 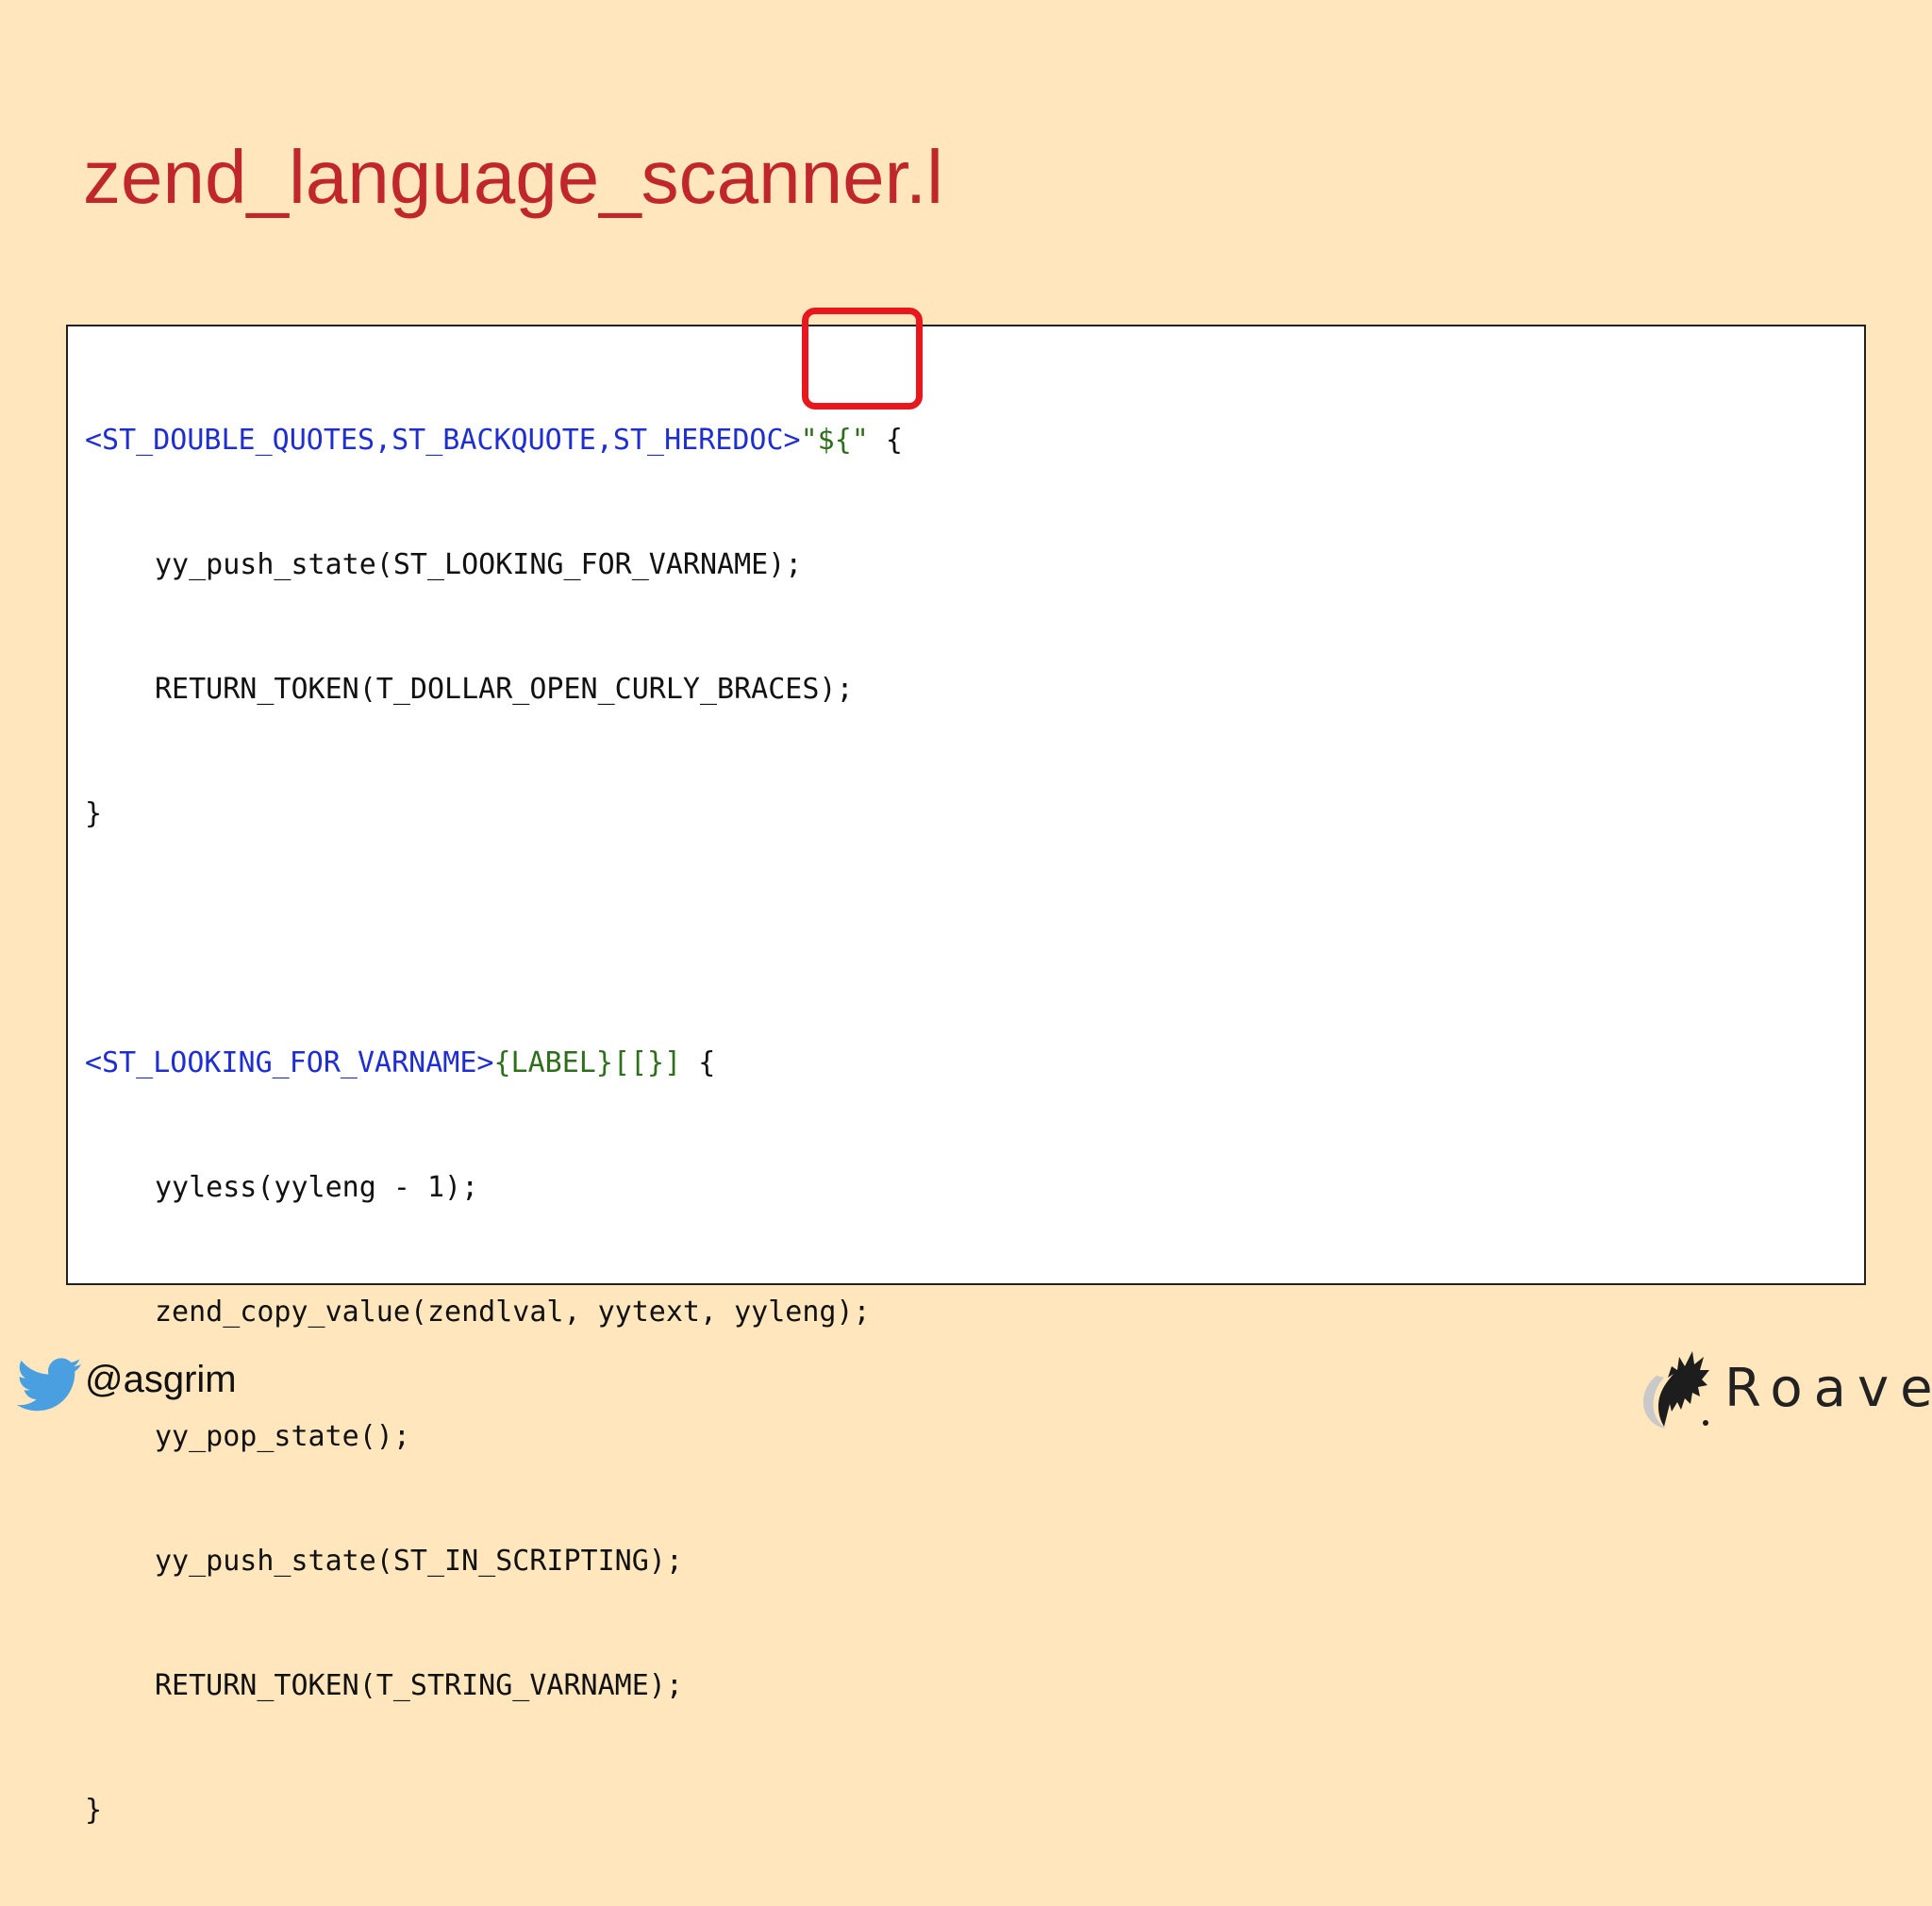 I want to click on code-line: yyless(yyleng - 1);, so click(x=317, y=1187).